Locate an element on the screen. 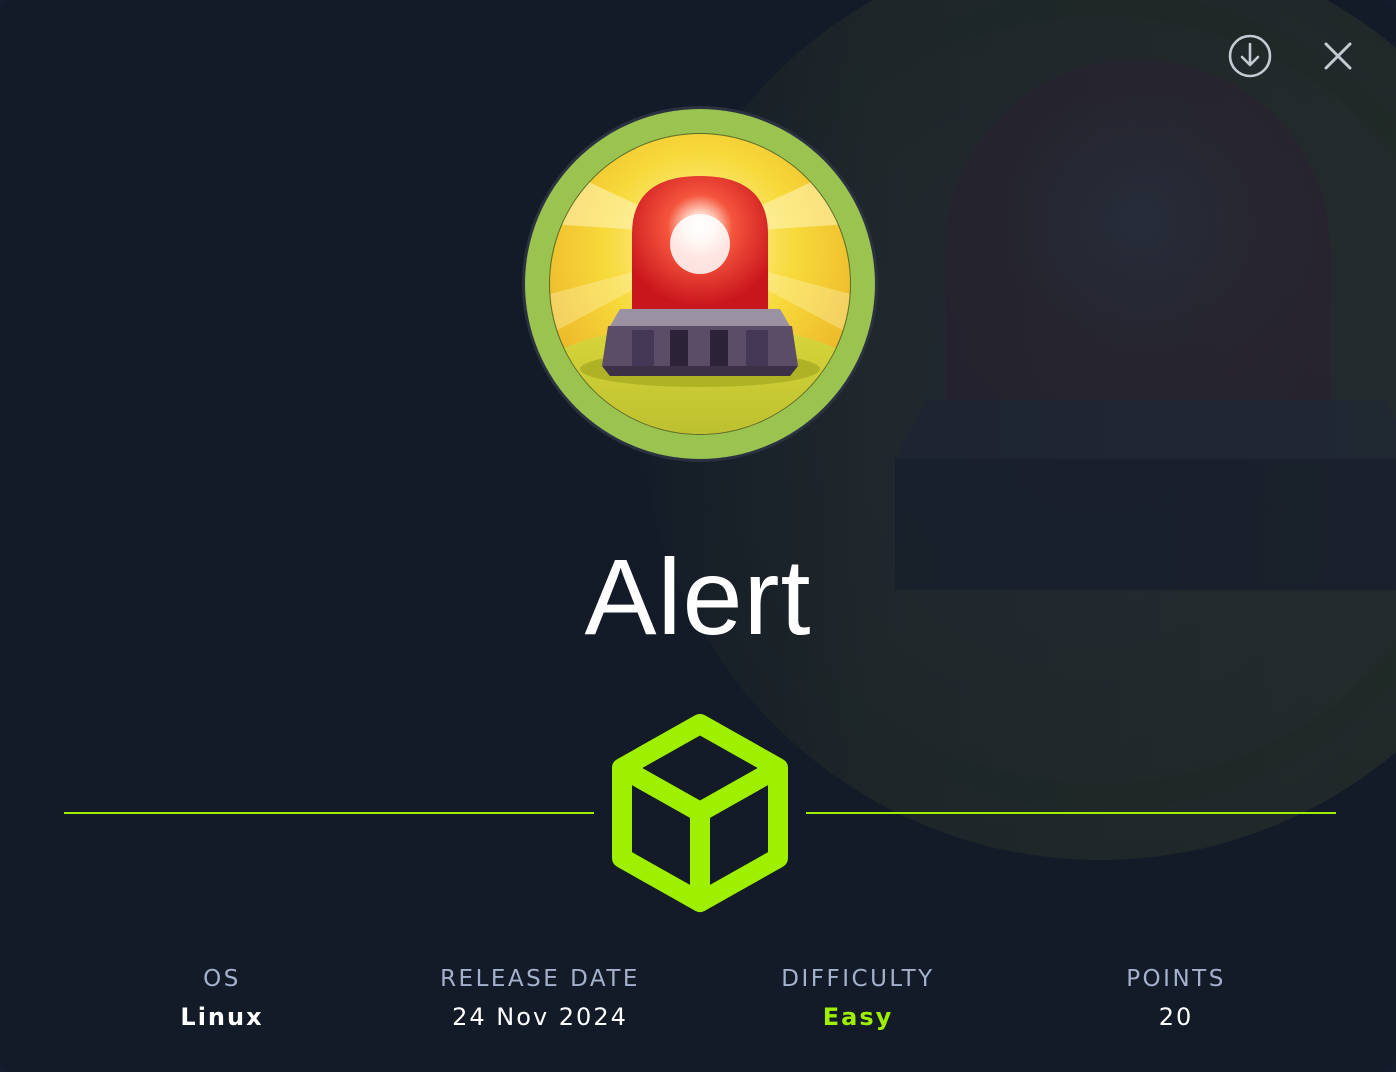  stat-os: OS Linux is located at coordinates (222, 998).